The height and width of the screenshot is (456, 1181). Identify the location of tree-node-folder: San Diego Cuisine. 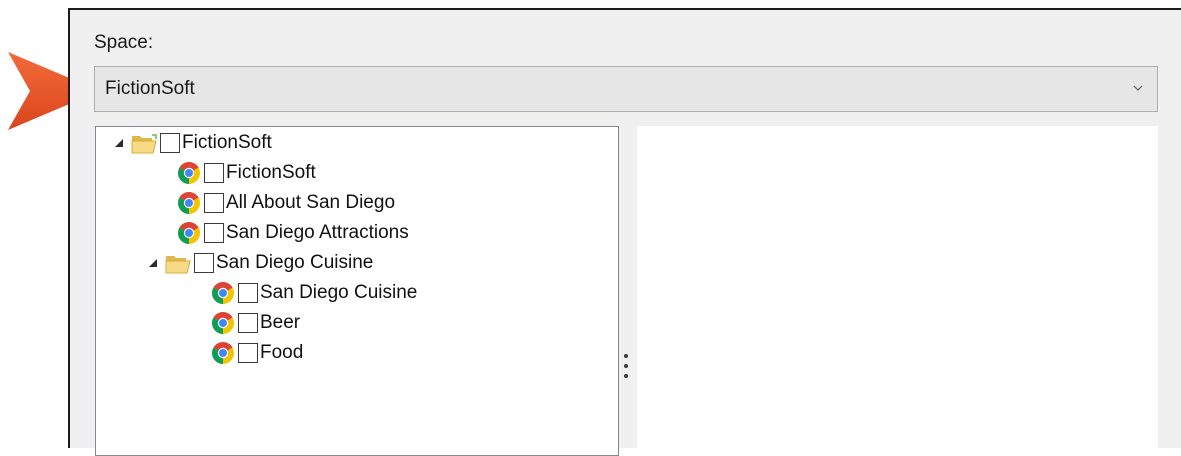
(260, 263).